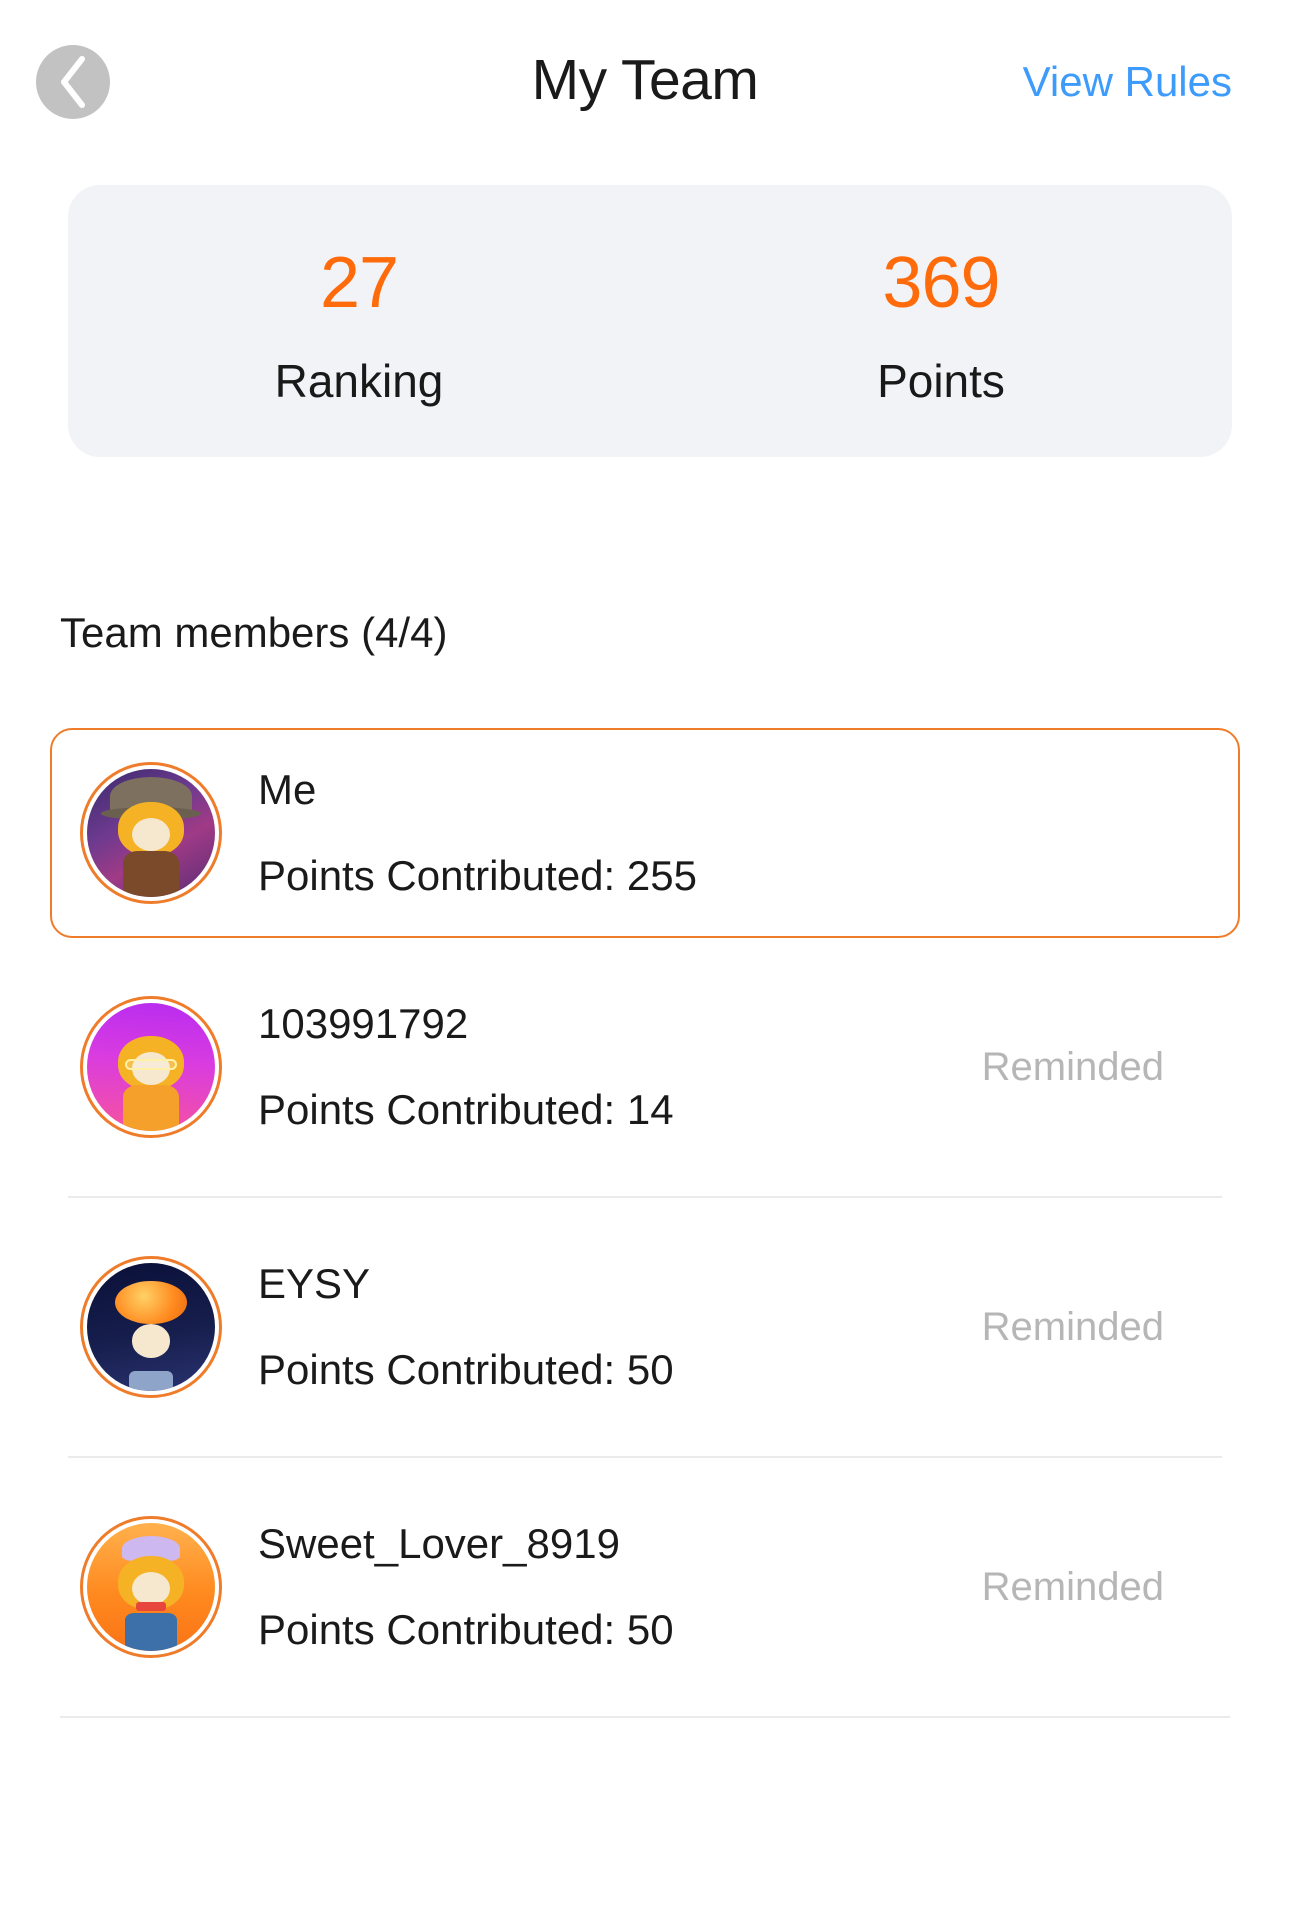  Describe the element at coordinates (287, 789) in the screenshot. I see `member-name: Me` at that location.